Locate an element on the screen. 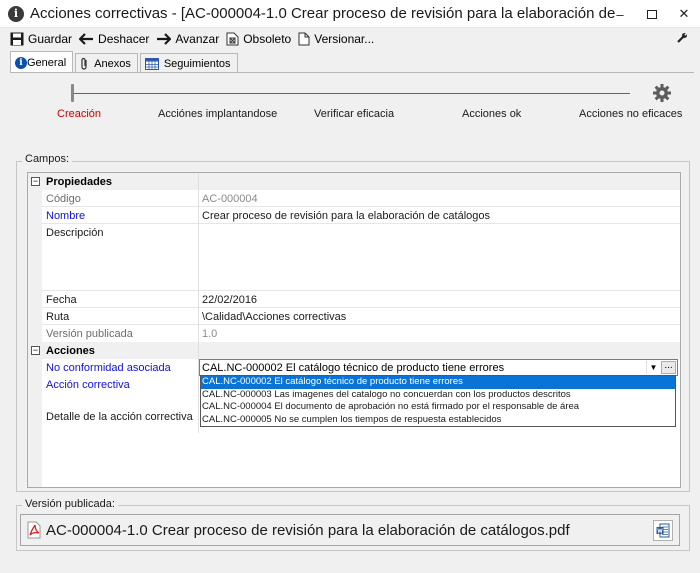 The image size is (700, 573). save-label: Guardar is located at coordinates (50, 39).